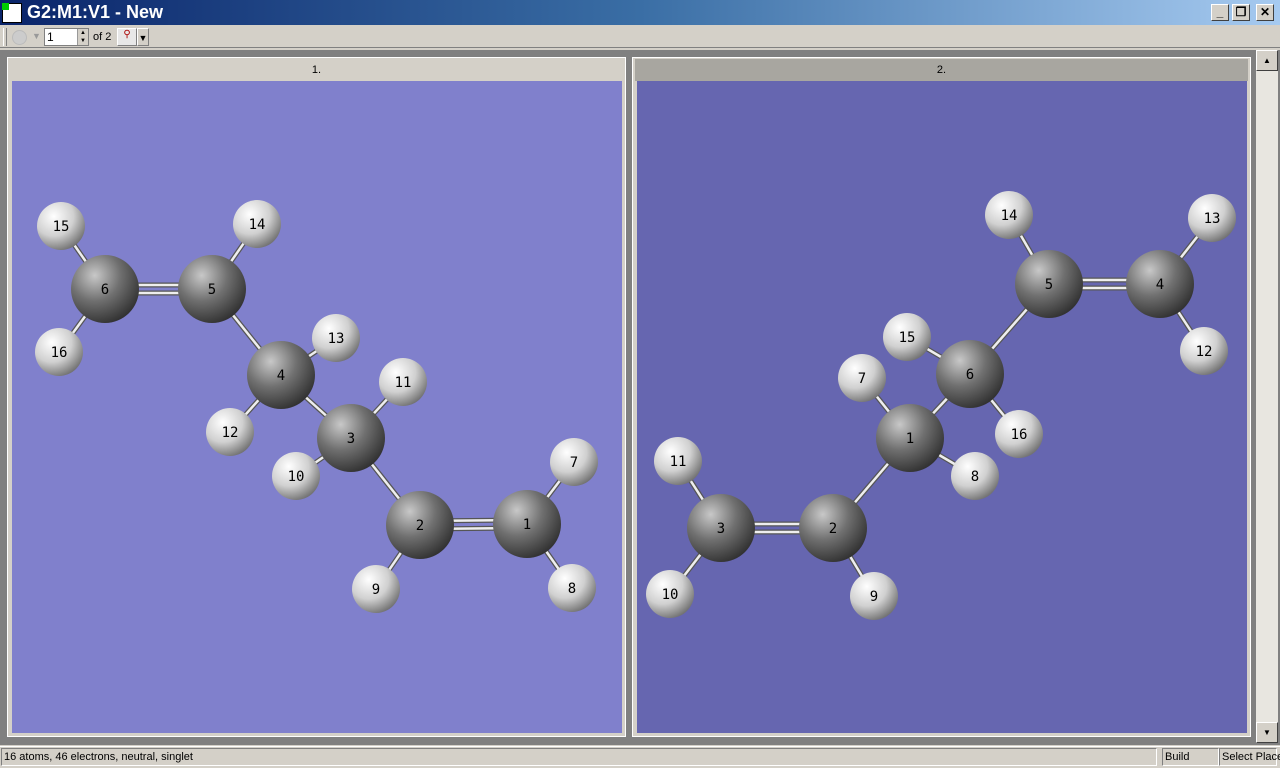 Image resolution: width=1280 pixels, height=768 pixels. Describe the element at coordinates (1190, 757) in the screenshot. I see `status-mode: Build` at that location.